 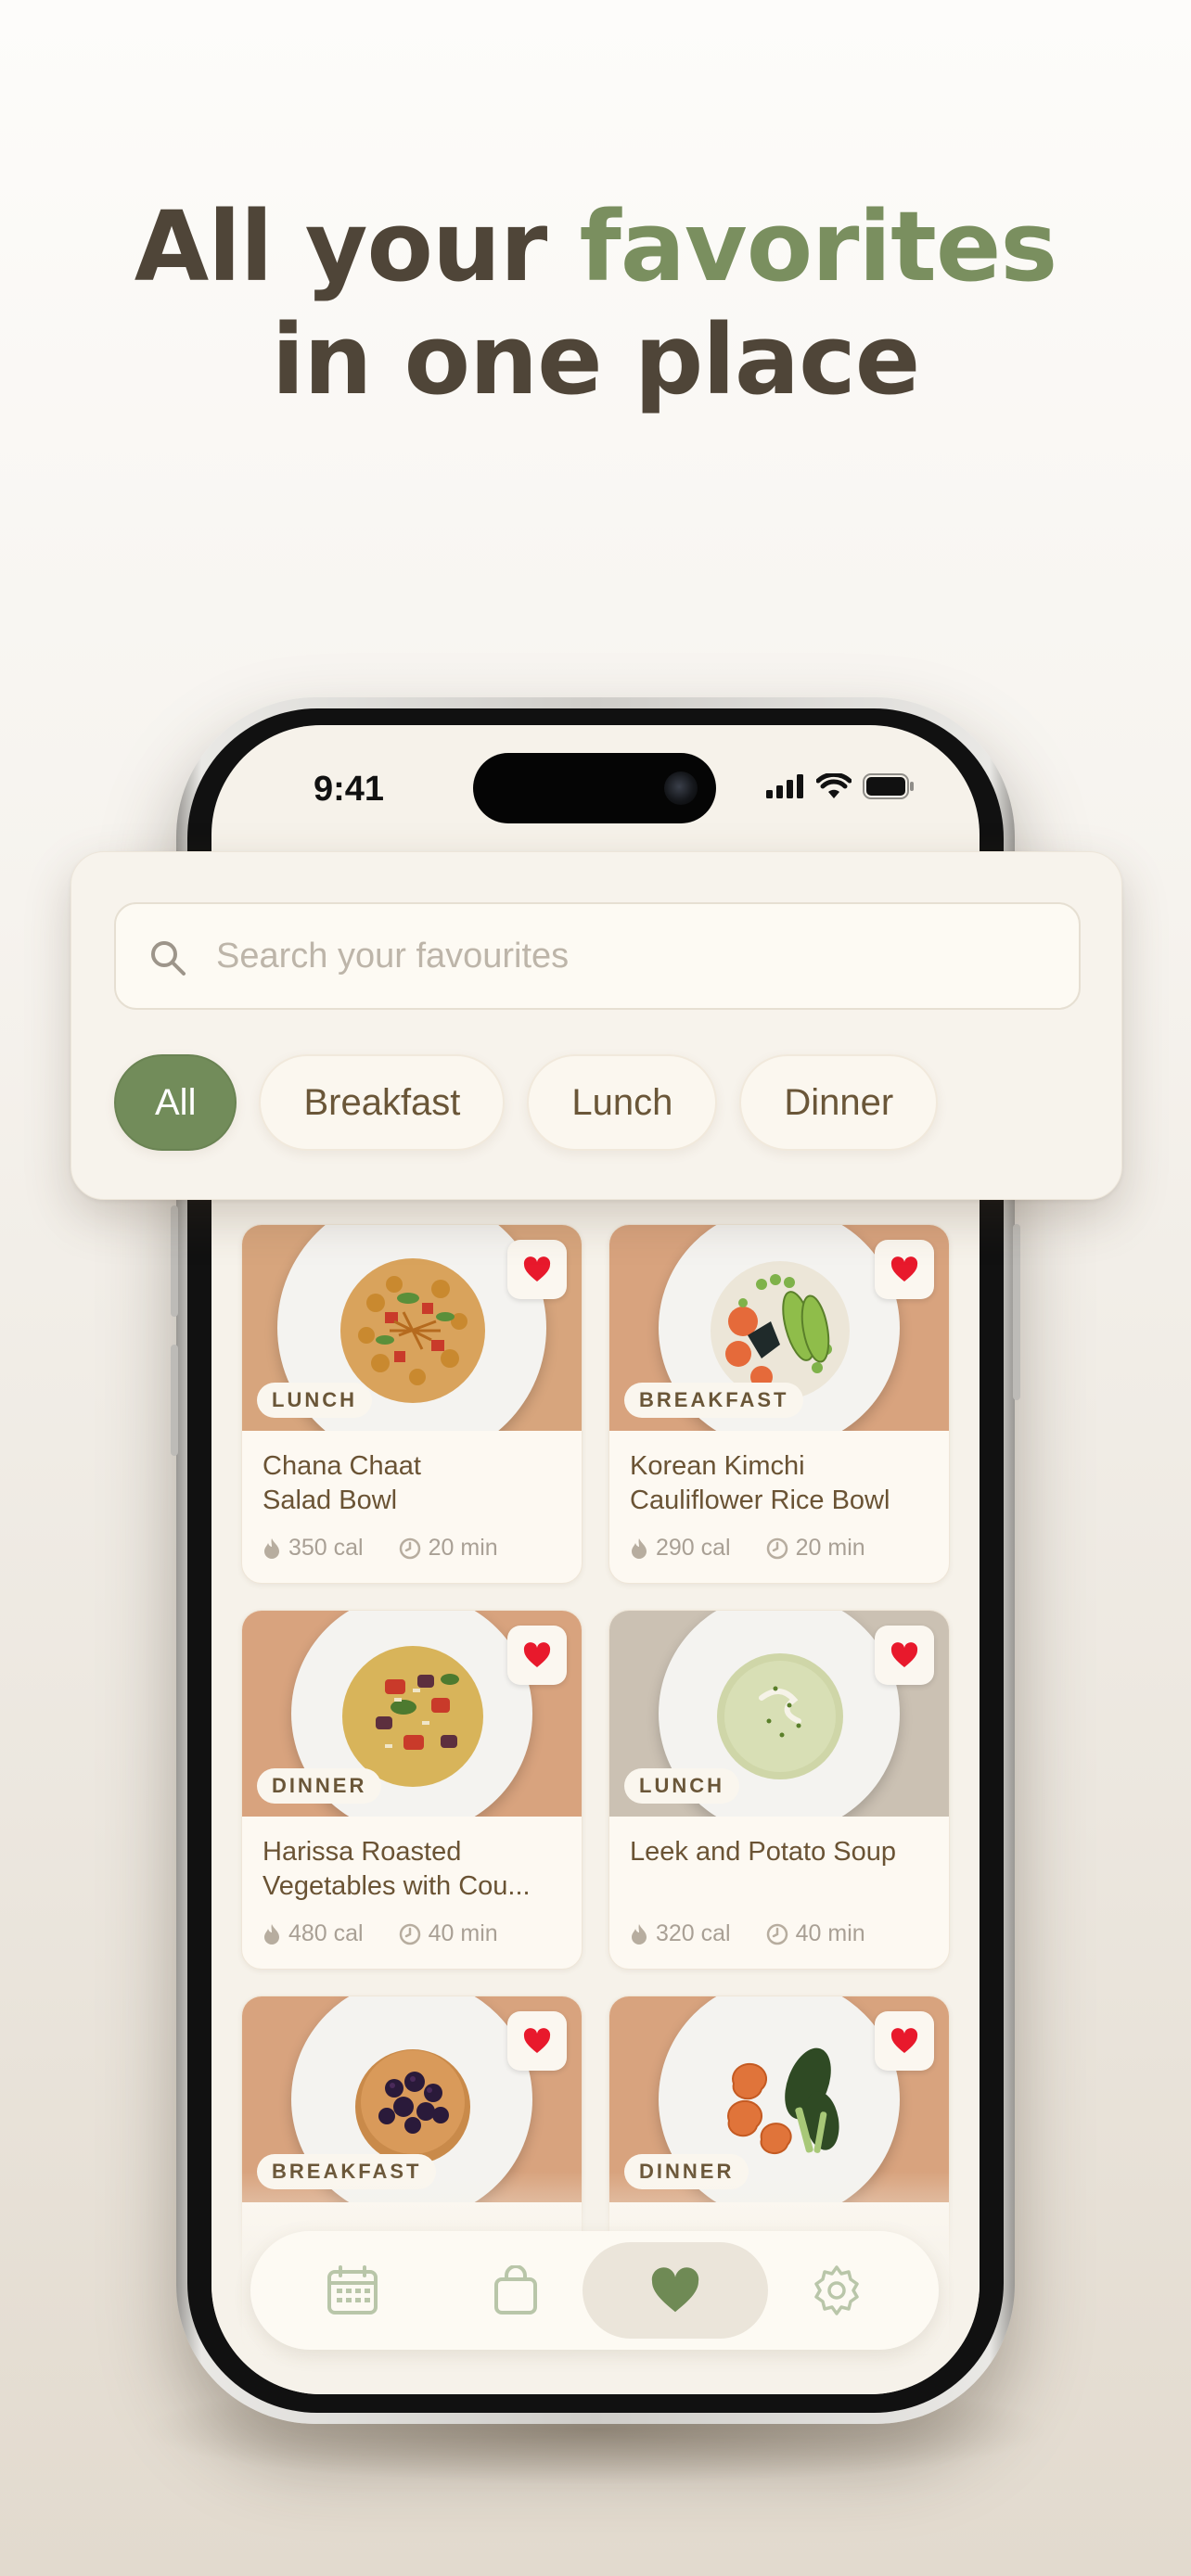 What do you see at coordinates (623, 1102) in the screenshot?
I see `filter-chip-lunch: Lunch` at bounding box center [623, 1102].